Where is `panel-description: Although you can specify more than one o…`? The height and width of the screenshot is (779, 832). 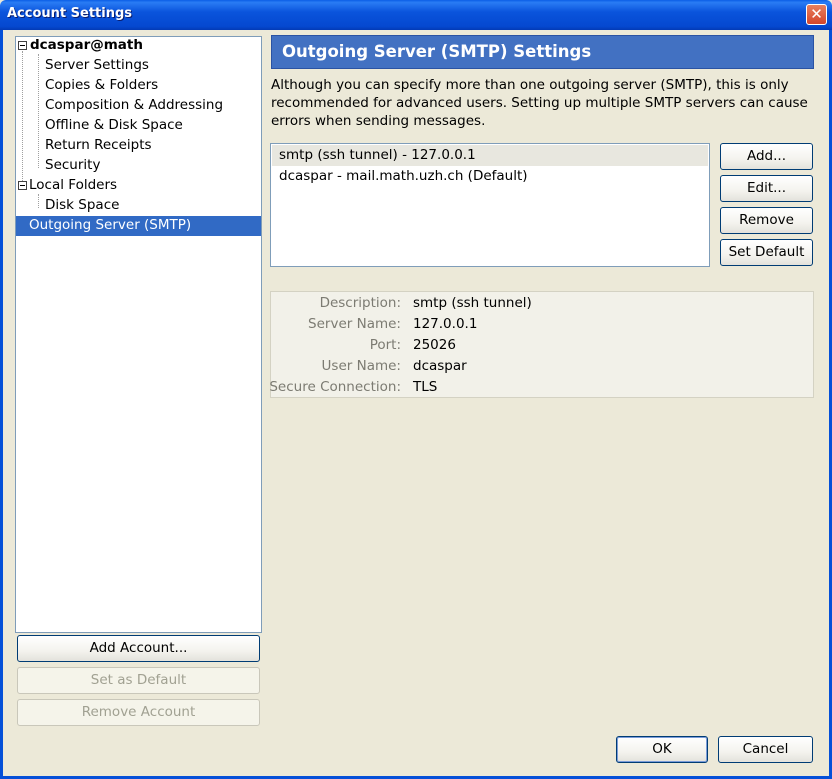 panel-description: Although you can specify more than one o… is located at coordinates (539, 103).